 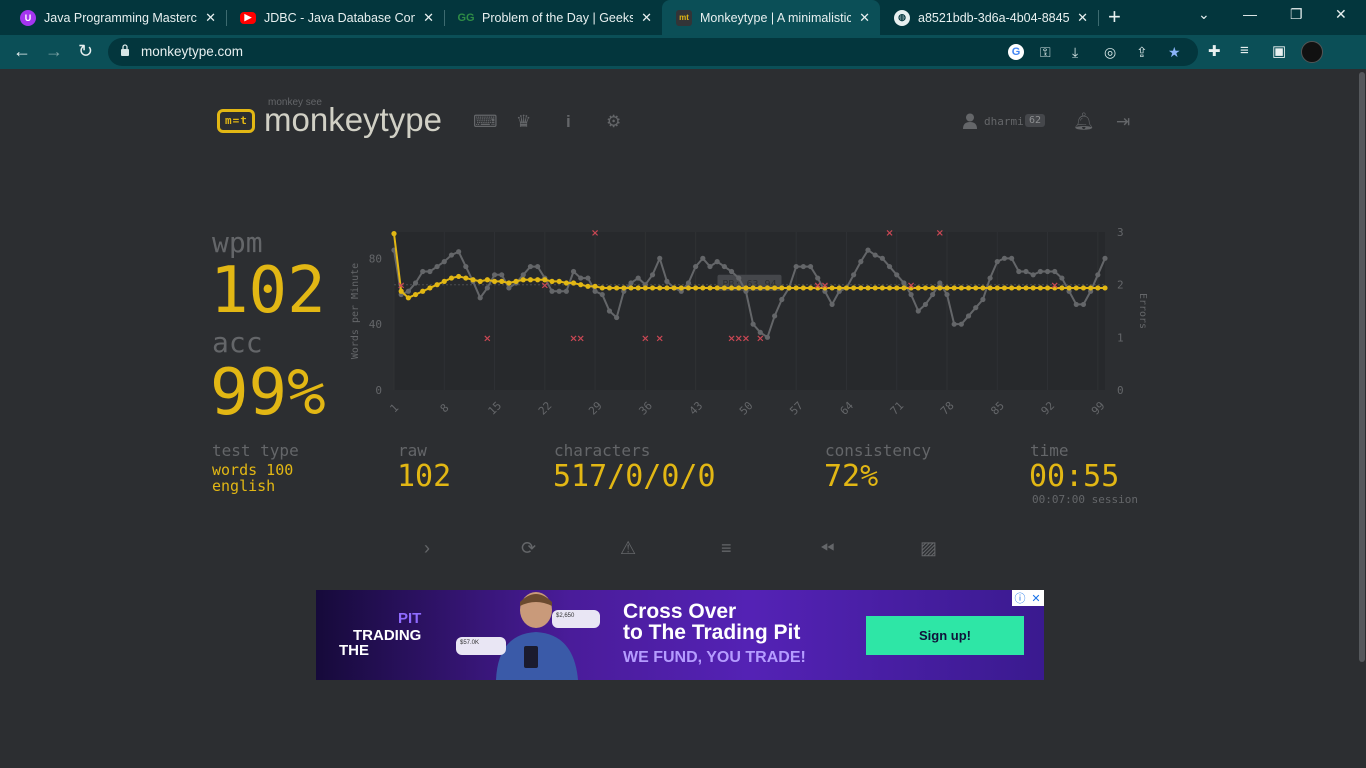 I want to click on eye-off-icon: ◎, so click(x=1110, y=52).